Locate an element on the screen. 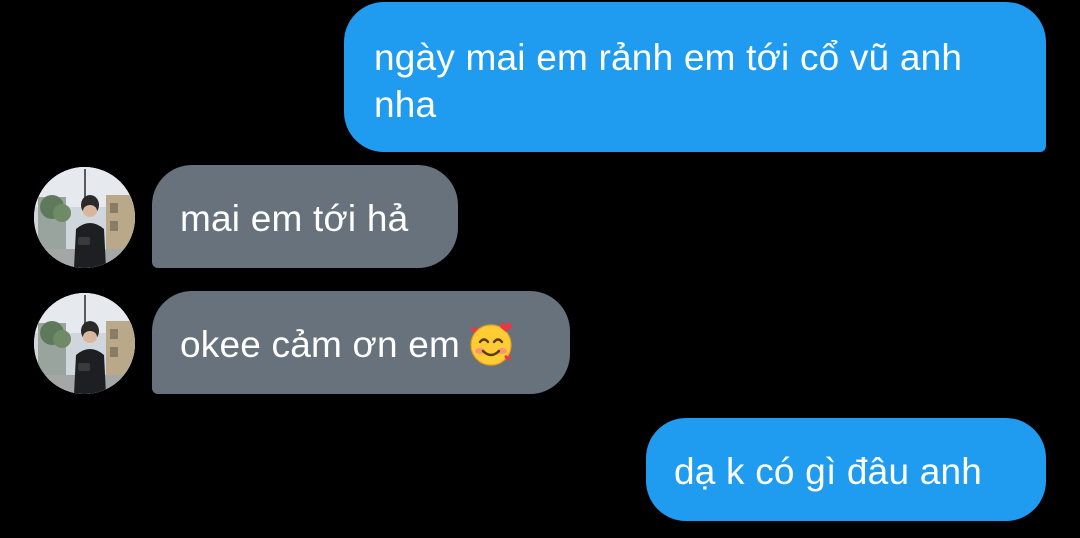 This screenshot has height=538, width=1080. message-bubble-incoming: mai em tới hả is located at coordinates (305, 216).